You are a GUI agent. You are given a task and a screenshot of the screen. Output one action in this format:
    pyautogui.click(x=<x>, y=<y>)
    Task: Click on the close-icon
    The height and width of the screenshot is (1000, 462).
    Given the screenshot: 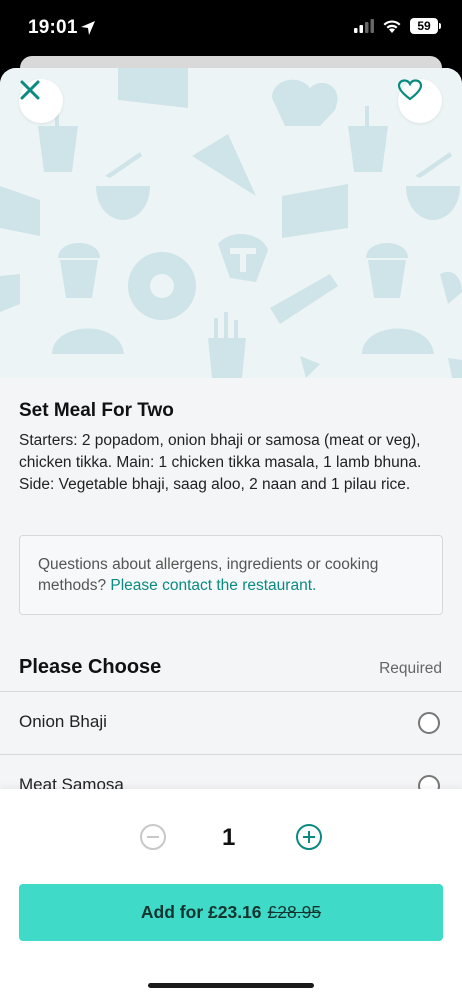 What is the action you would take?
    pyautogui.click(x=30, y=90)
    